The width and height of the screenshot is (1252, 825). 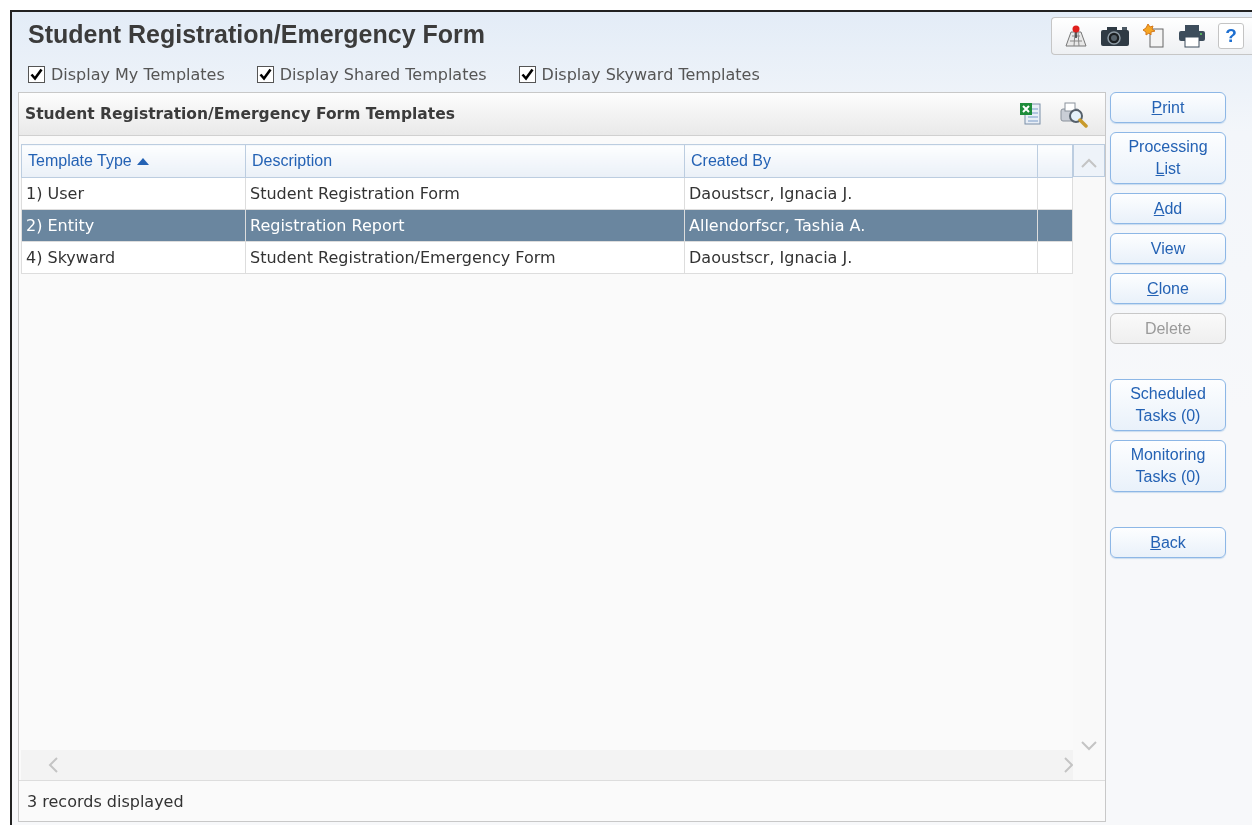 I want to click on note-icon, so click(x=1154, y=36).